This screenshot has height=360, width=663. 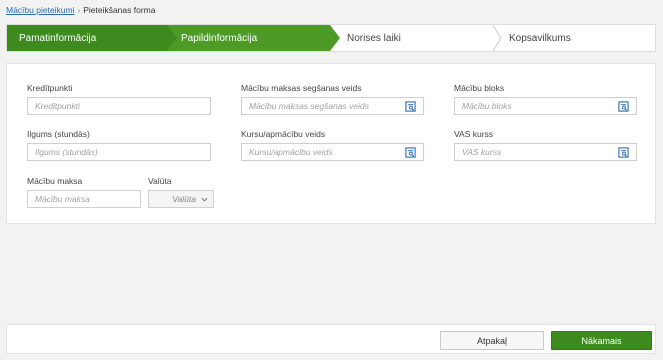 I want to click on ilgums-input: Ilgums (stundās), so click(x=119, y=152).